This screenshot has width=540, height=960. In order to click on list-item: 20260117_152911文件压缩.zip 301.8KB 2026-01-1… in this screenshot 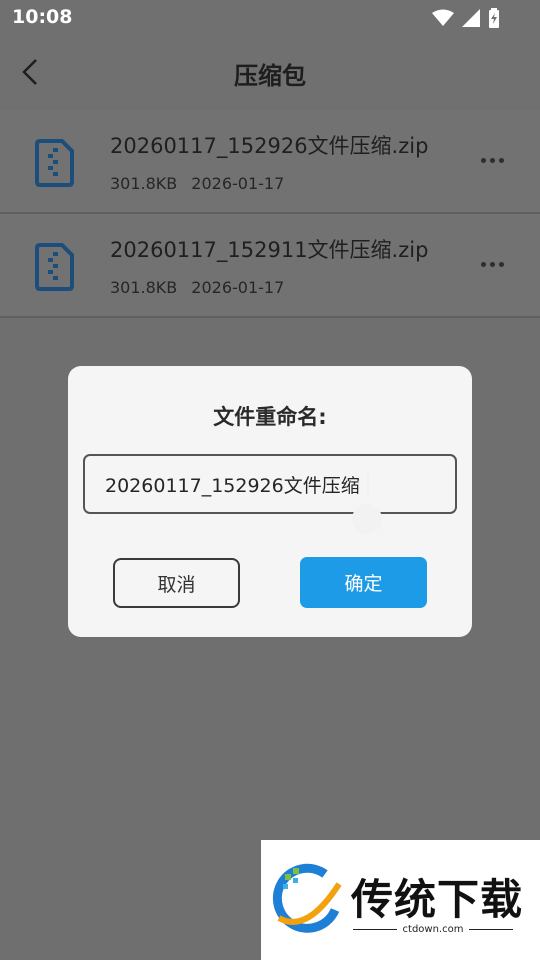, I will do `click(270, 266)`.